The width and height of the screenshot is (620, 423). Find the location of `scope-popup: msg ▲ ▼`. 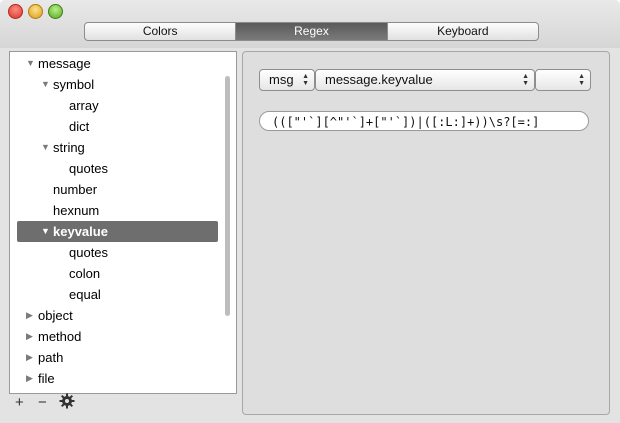

scope-popup: msg ▲ ▼ is located at coordinates (287, 80).